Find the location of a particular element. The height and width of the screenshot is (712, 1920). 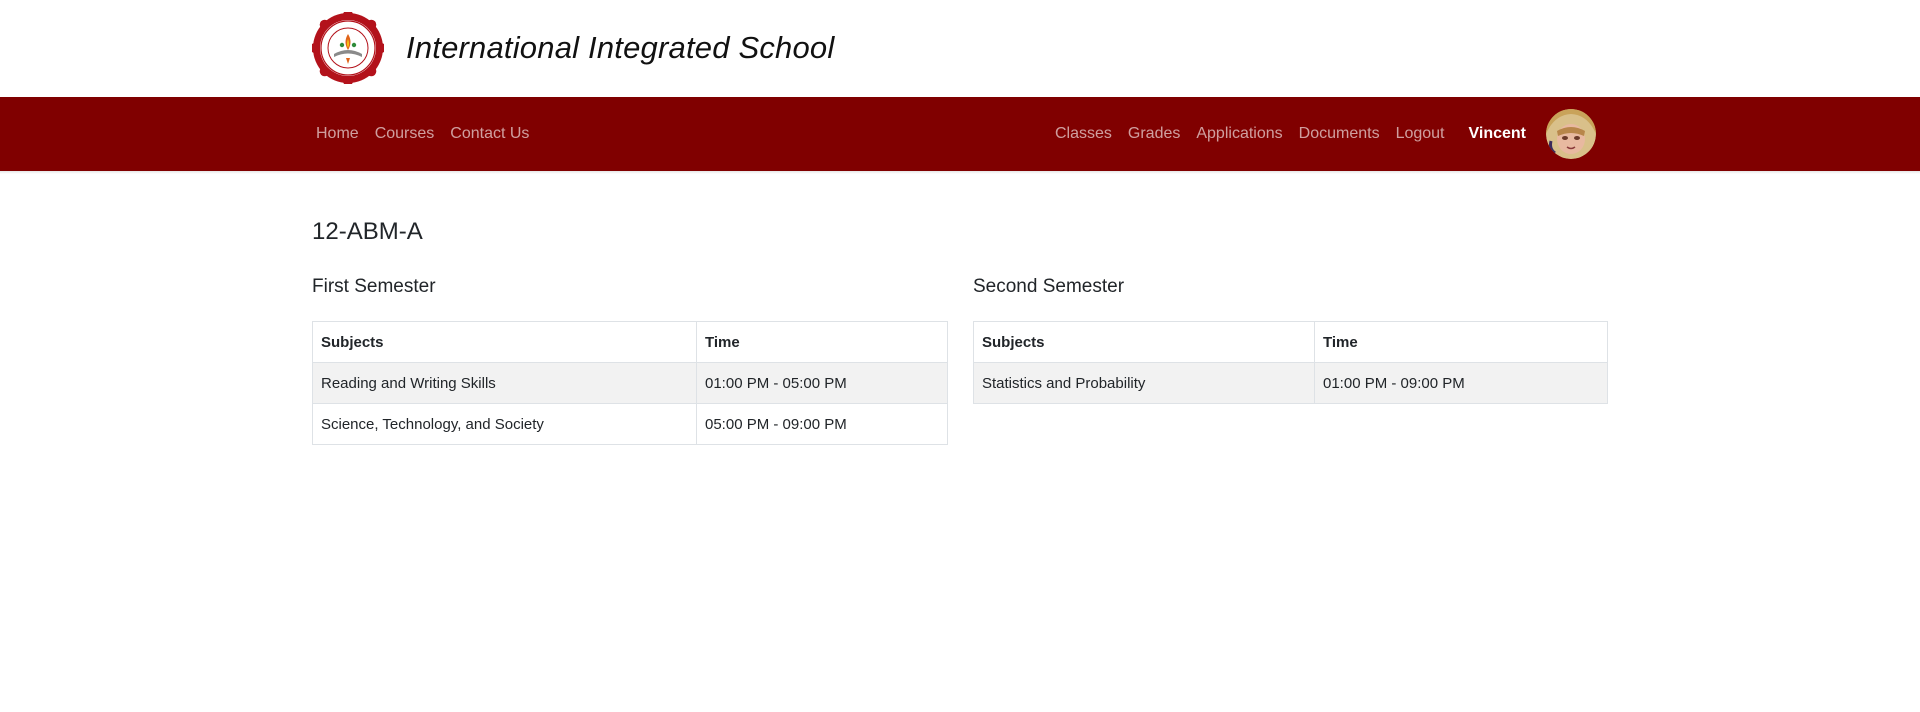

subject-cell: Statistics and Probability is located at coordinates (1144, 383).